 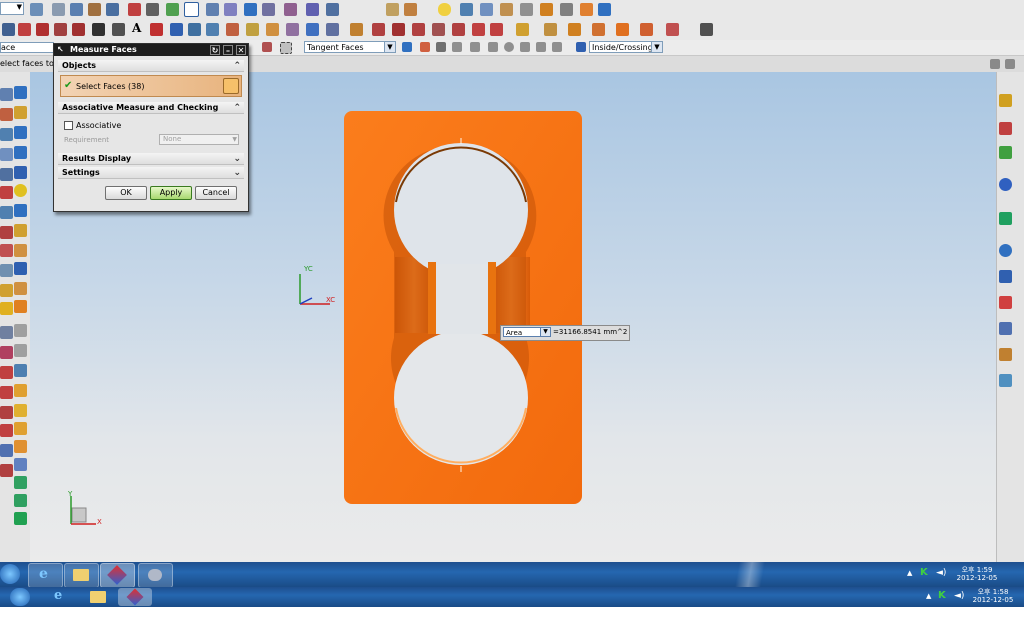 What do you see at coordinates (135, 597) in the screenshot?
I see `nx-taskbar-button` at bounding box center [135, 597].